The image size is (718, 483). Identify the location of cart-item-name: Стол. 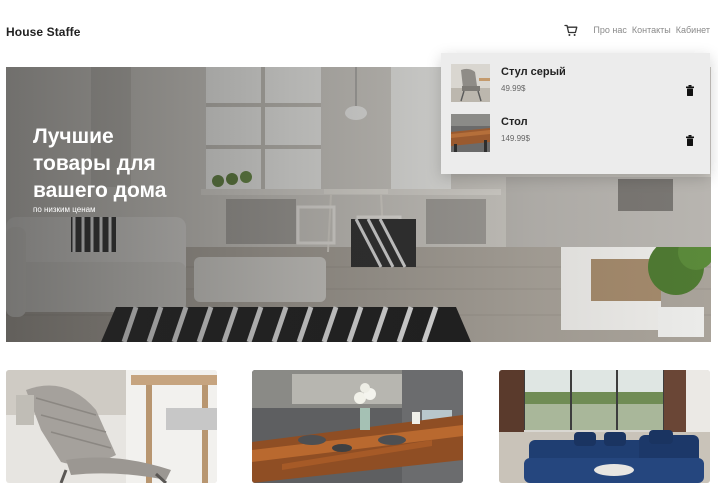
(514, 122).